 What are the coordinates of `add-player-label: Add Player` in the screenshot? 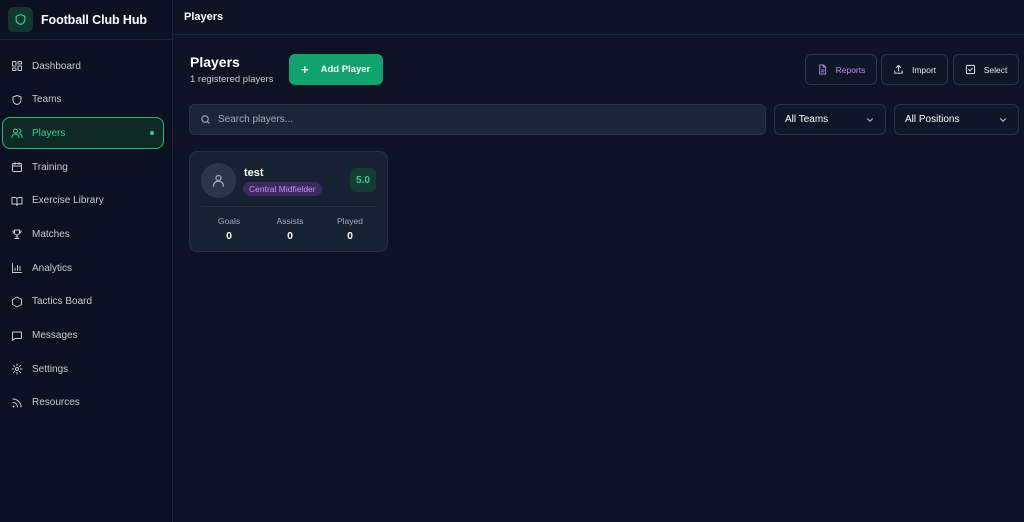 It's located at (345, 69).